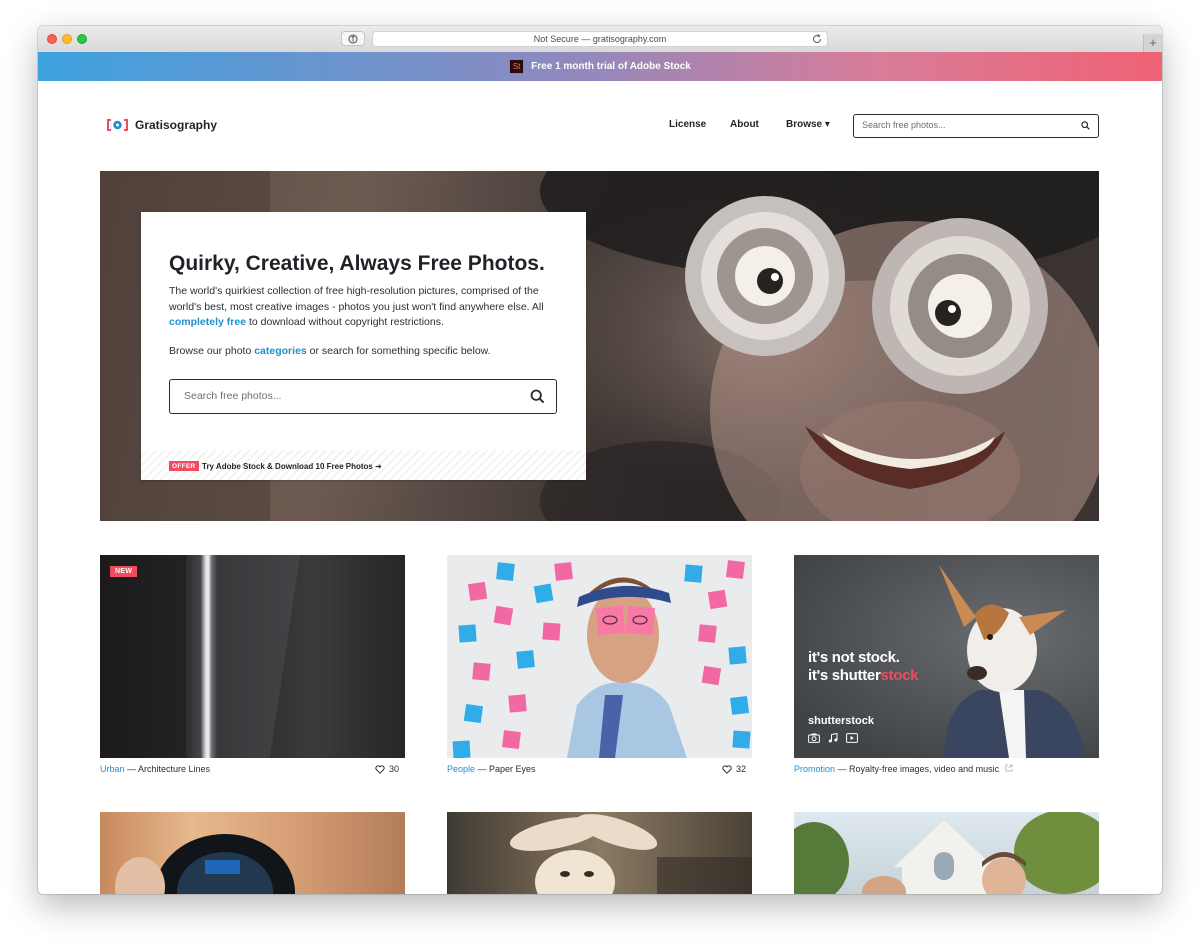 Image resolution: width=1200 pixels, height=946 pixels. What do you see at coordinates (82, 39) in the screenshot?
I see `zoom-window-button` at bounding box center [82, 39].